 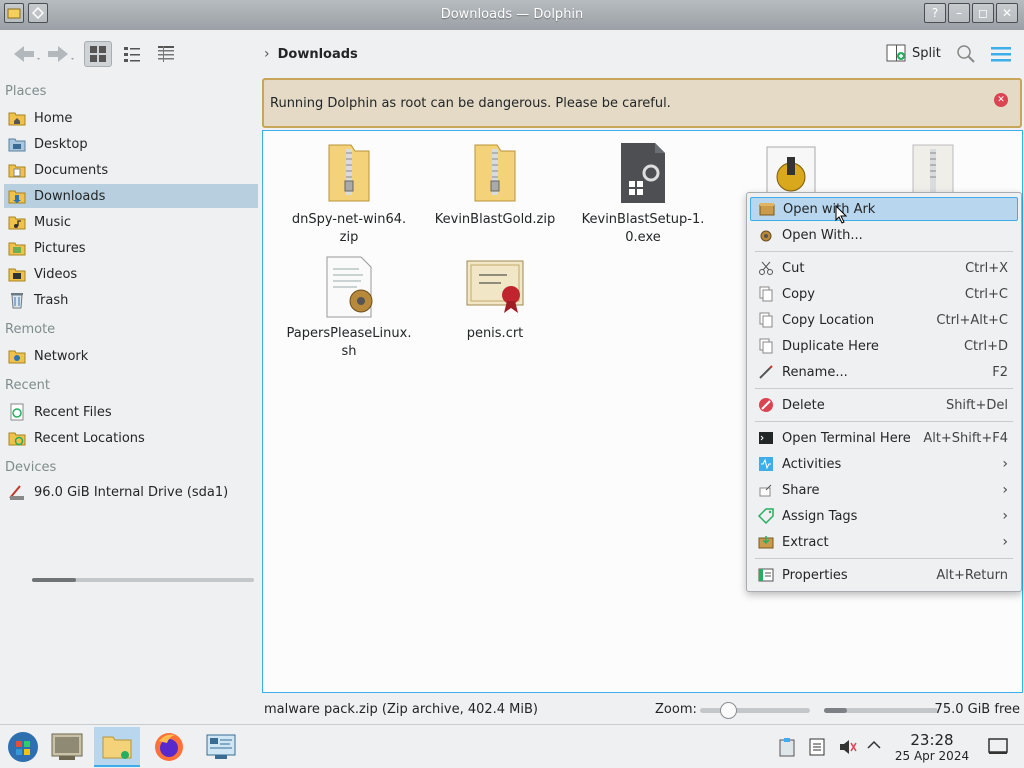 What do you see at coordinates (972, 320) in the screenshot?
I see `menu-item-shortcut: Ctrl+Alt+C` at bounding box center [972, 320].